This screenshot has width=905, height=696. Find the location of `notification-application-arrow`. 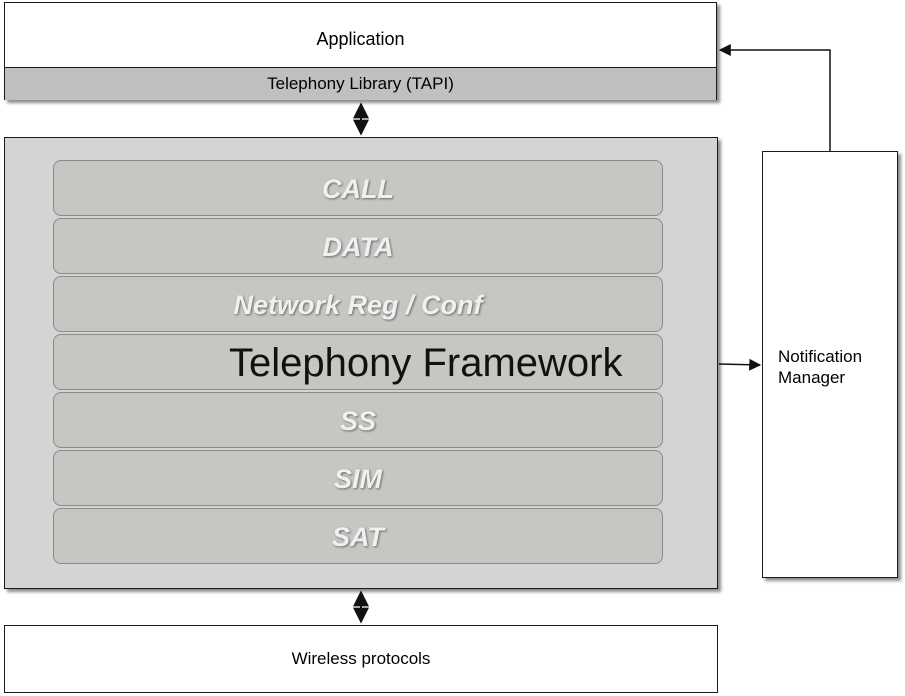

notification-application-arrow is located at coordinates (774, 97).